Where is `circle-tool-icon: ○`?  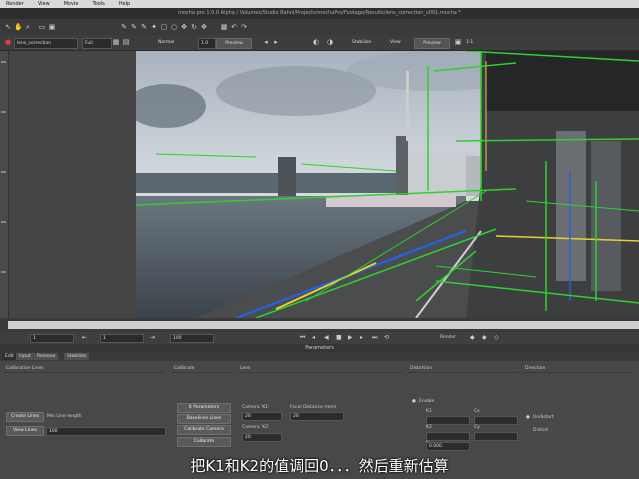 circle-tool-icon: ○ is located at coordinates (174, 27).